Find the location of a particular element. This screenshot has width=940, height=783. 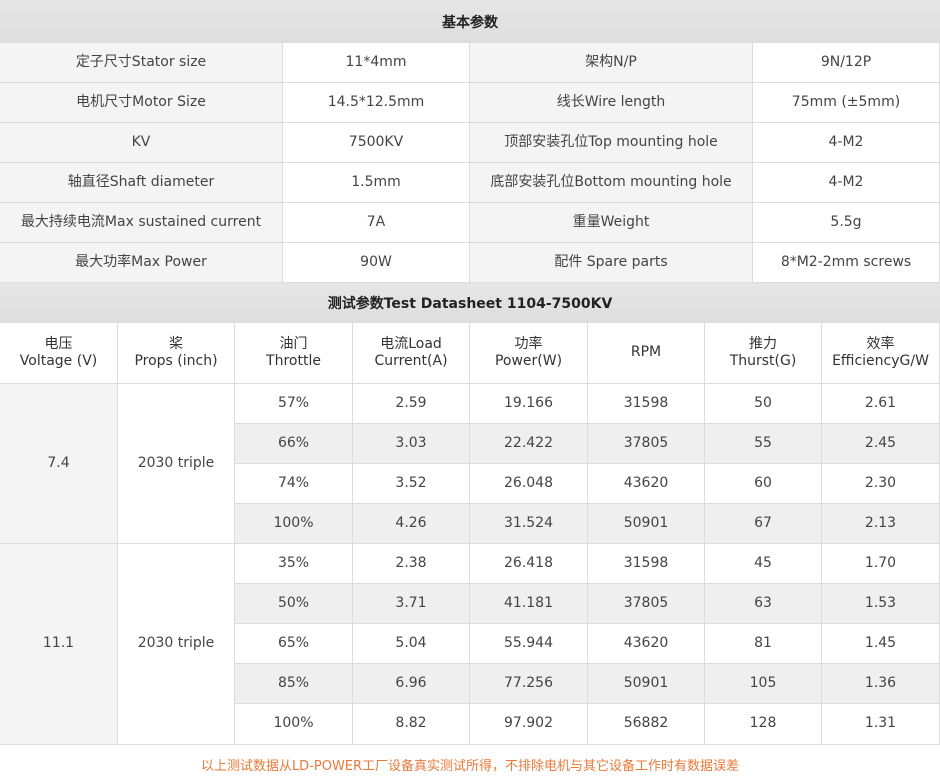

test-data-cell: 66% is located at coordinates (294, 444).